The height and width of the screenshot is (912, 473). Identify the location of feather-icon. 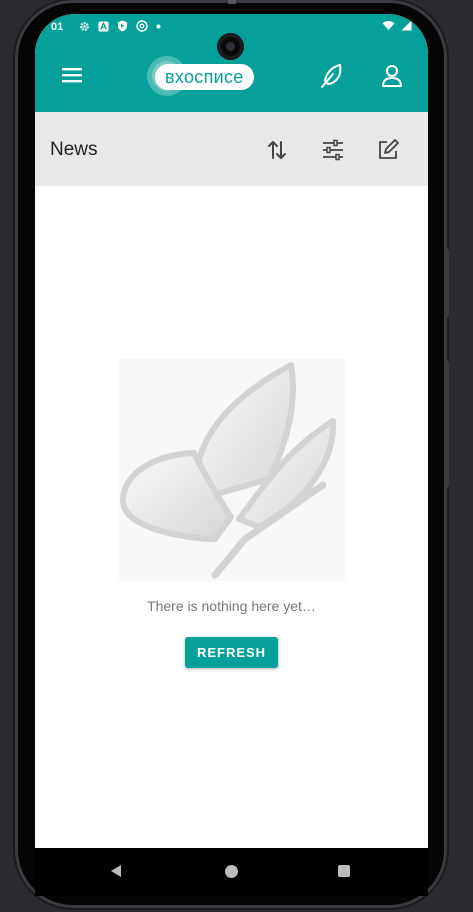
(332, 76).